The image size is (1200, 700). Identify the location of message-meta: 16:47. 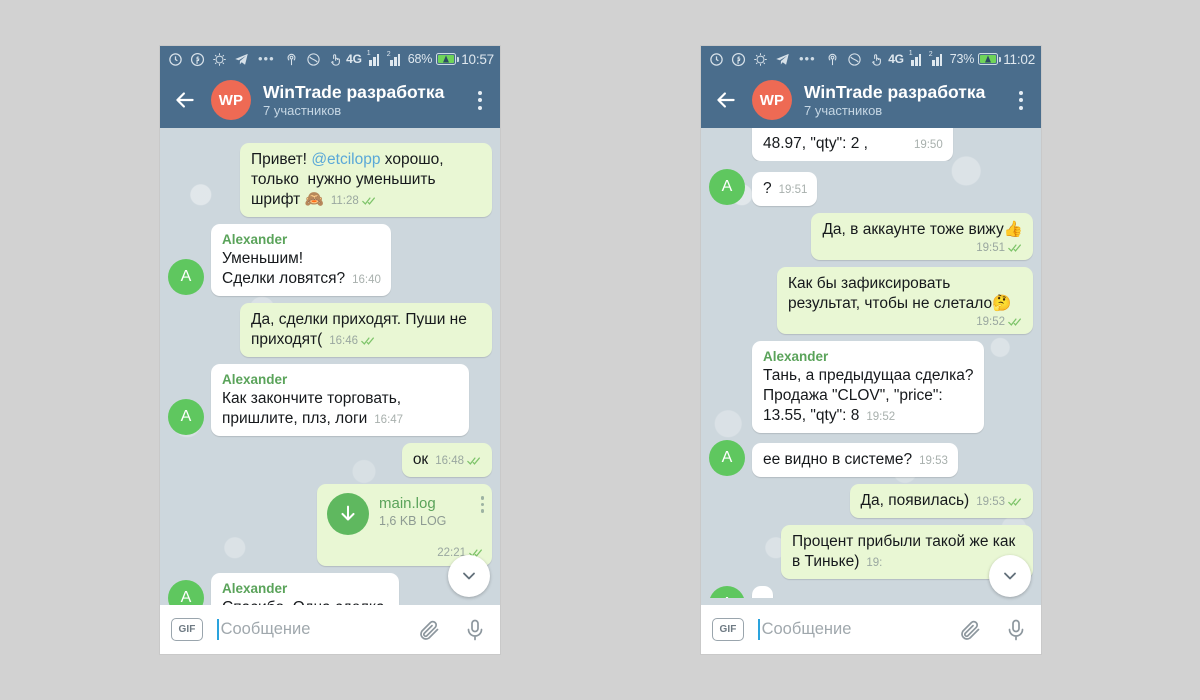
(388, 420).